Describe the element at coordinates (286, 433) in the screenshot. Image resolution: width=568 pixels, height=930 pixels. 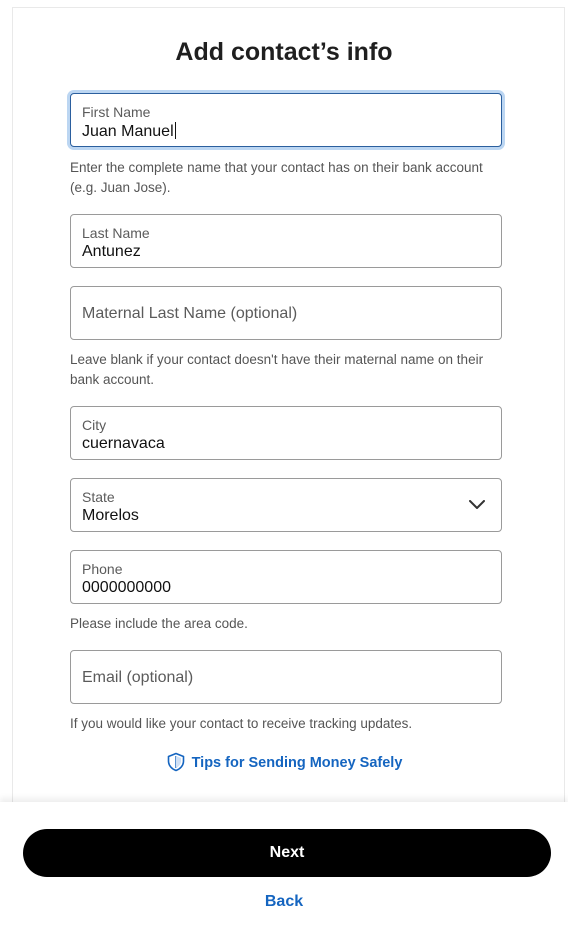
I see `city-field: City cuernavaca` at that location.